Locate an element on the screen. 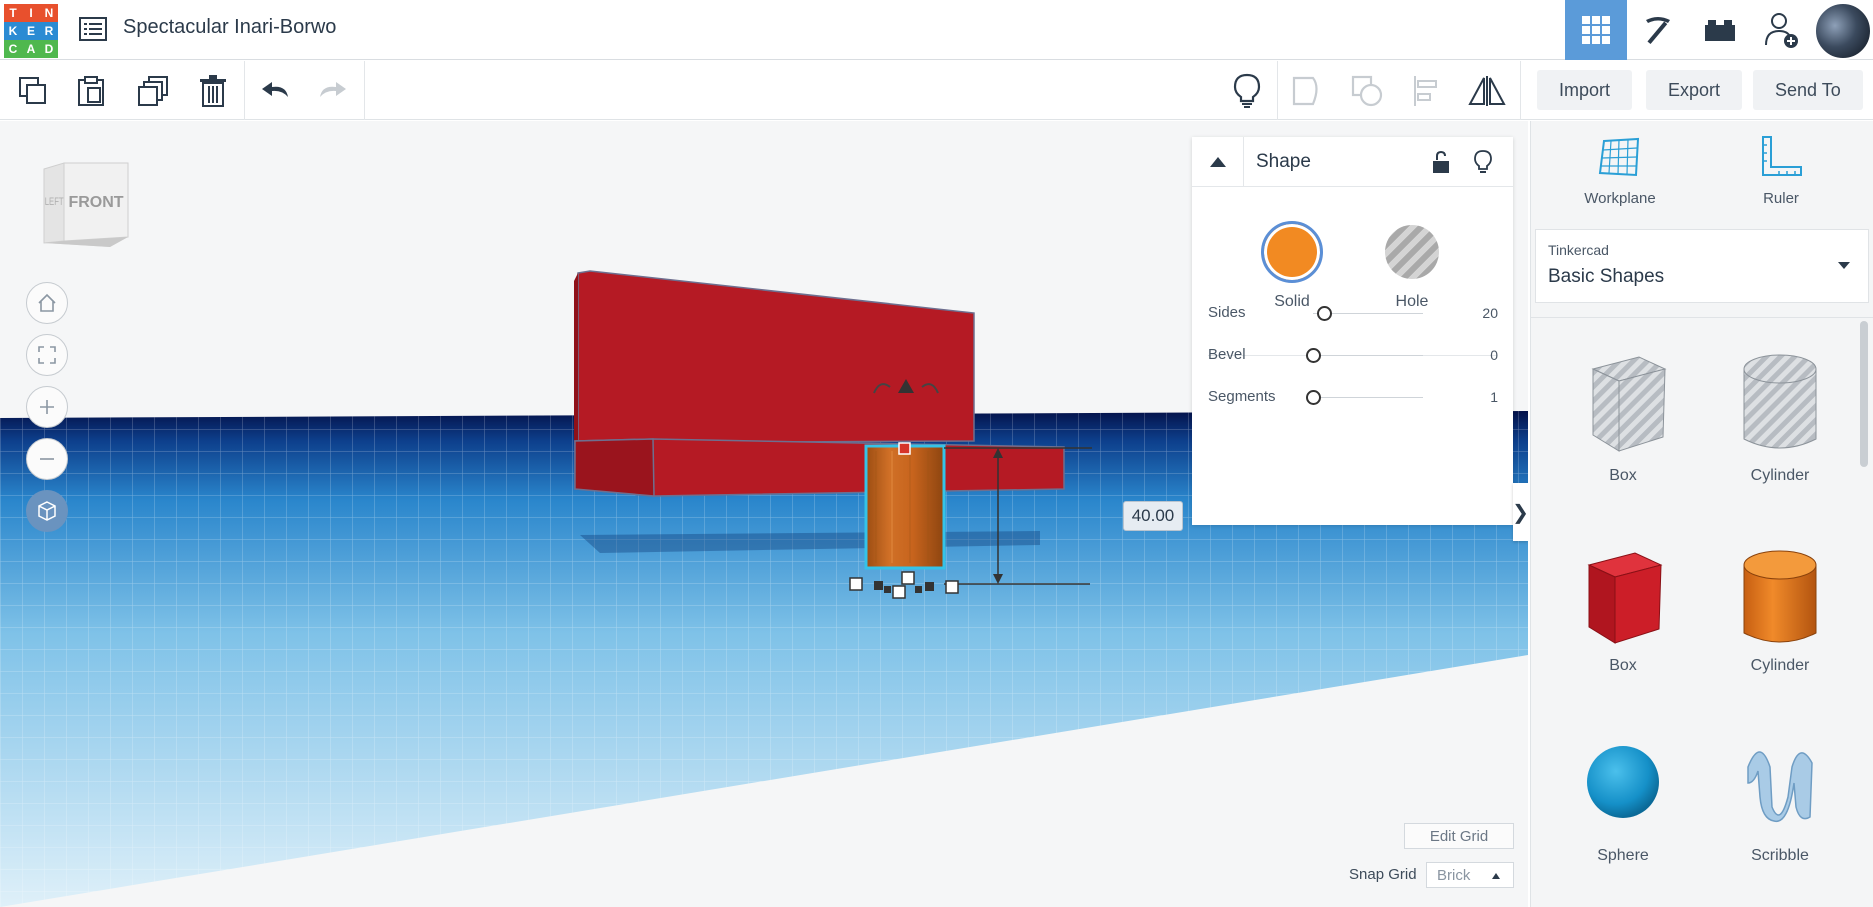 The height and width of the screenshot is (907, 1873). logo-letter: I is located at coordinates (31, 13).